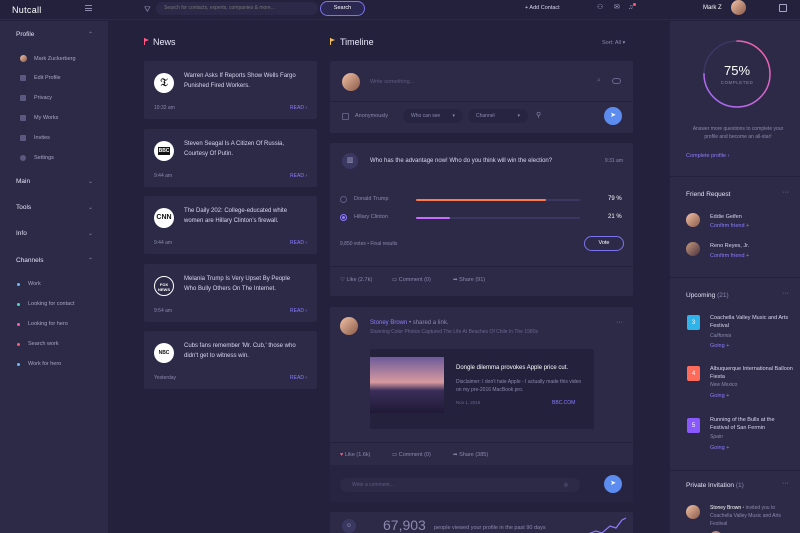 Image resolution: width=800 pixels, height=533 pixels. Describe the element at coordinates (35, 138) in the screenshot. I see `sidebar-item-invites: Invites` at that location.